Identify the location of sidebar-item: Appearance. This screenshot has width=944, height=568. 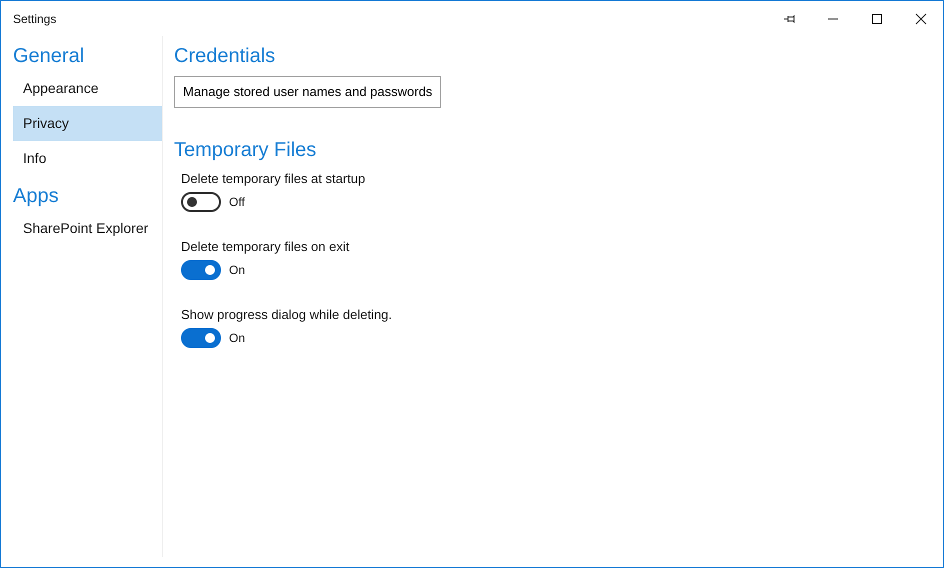
(87, 88).